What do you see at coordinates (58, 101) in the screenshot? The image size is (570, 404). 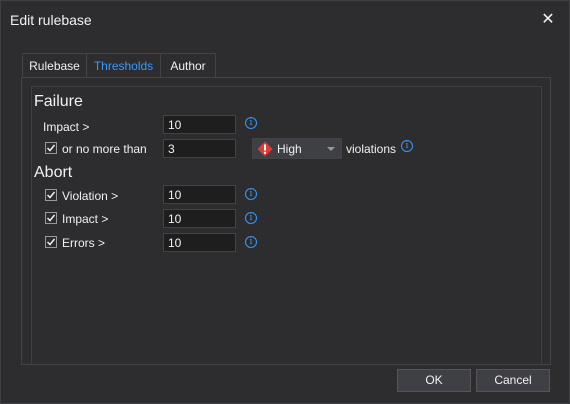 I see `failure-heading: Failure` at bounding box center [58, 101].